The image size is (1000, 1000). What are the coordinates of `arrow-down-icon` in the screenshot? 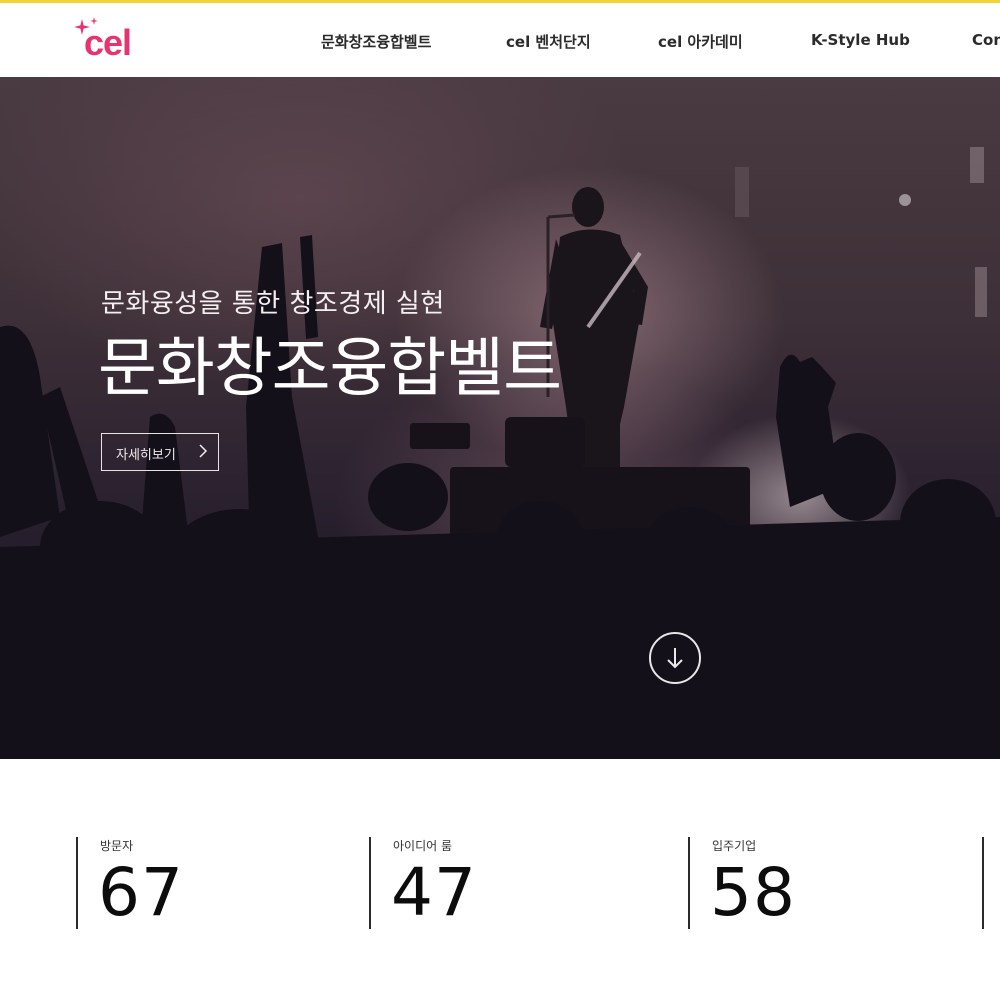 It's located at (675, 658).